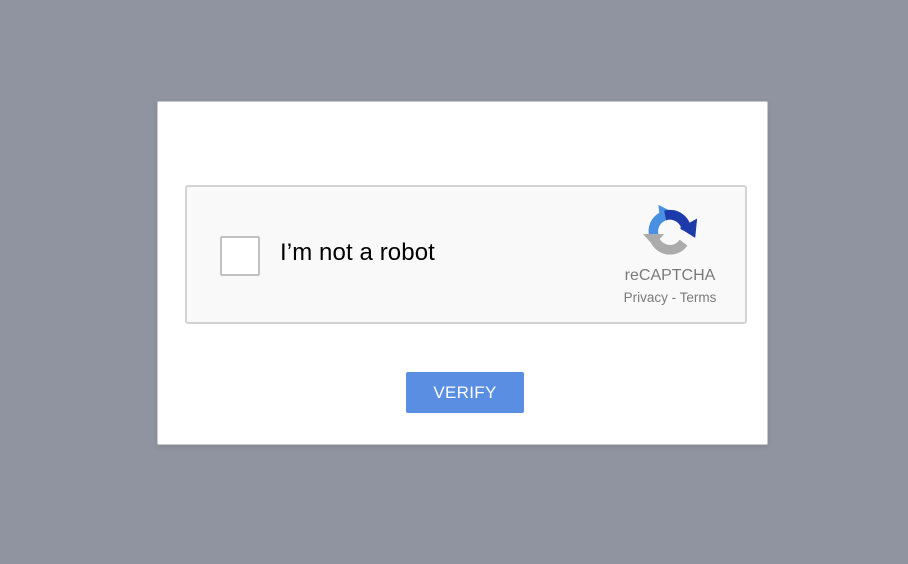  Describe the element at coordinates (465, 392) in the screenshot. I see `verify-button: VERIFY` at that location.